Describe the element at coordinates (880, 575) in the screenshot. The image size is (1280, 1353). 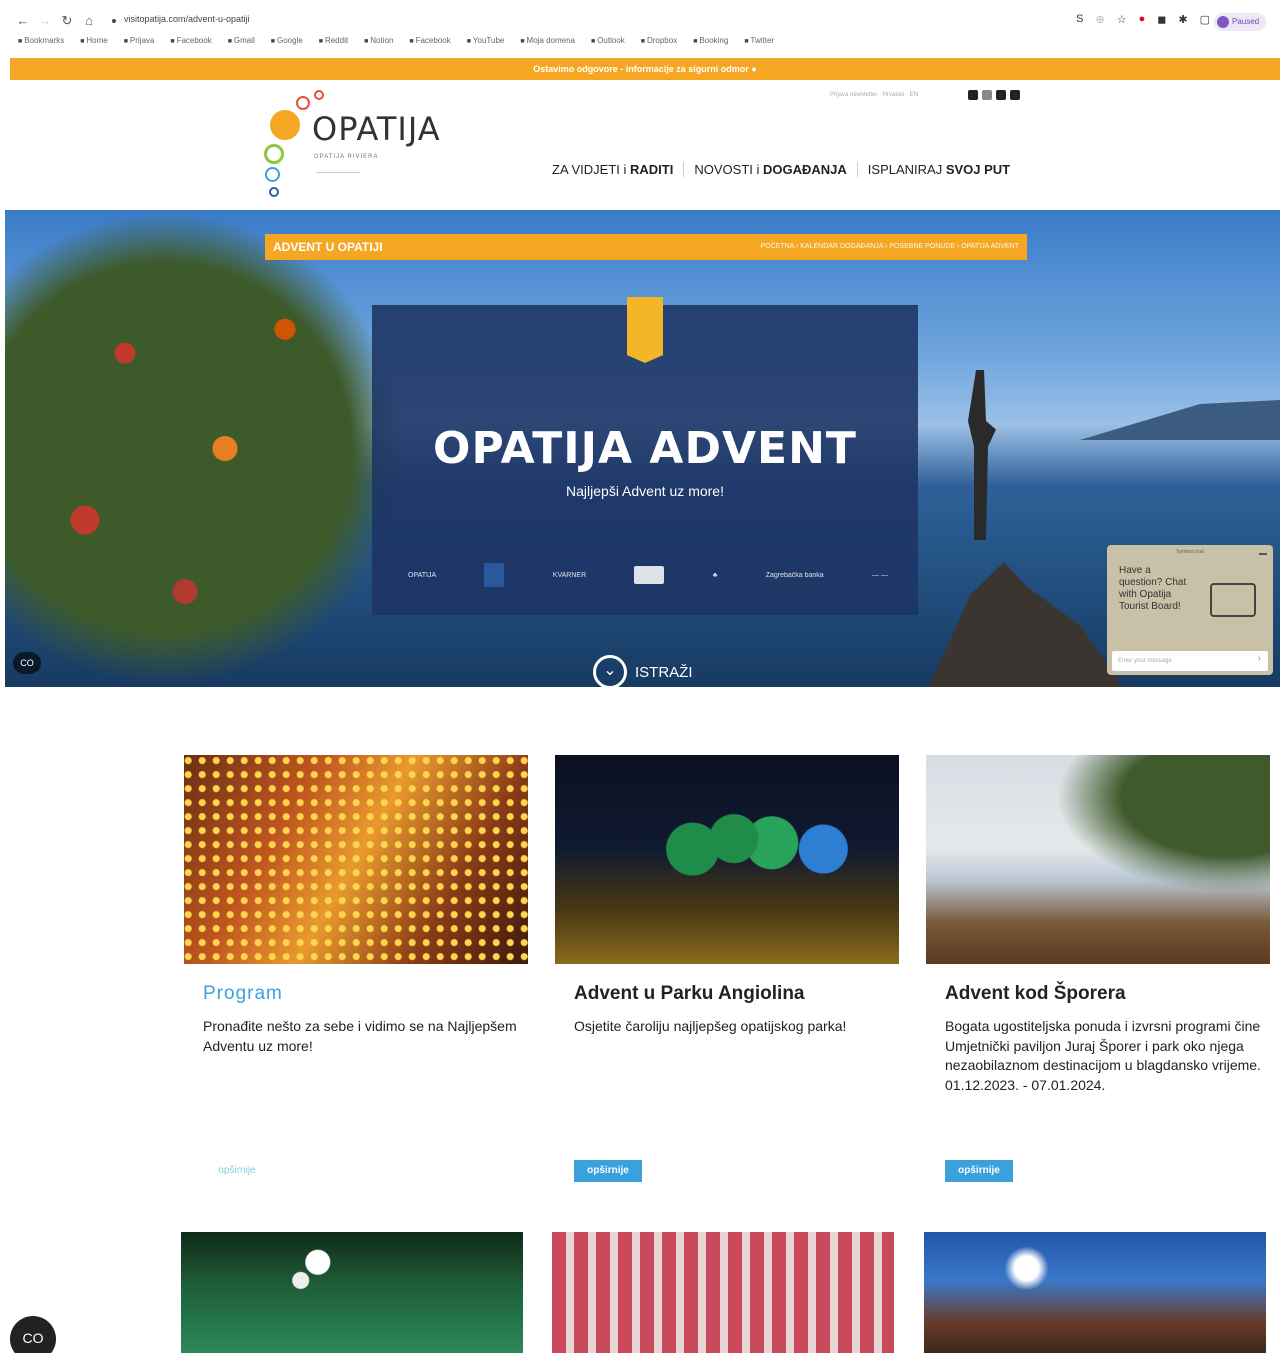
I see `sponsor-logo: — —` at that location.